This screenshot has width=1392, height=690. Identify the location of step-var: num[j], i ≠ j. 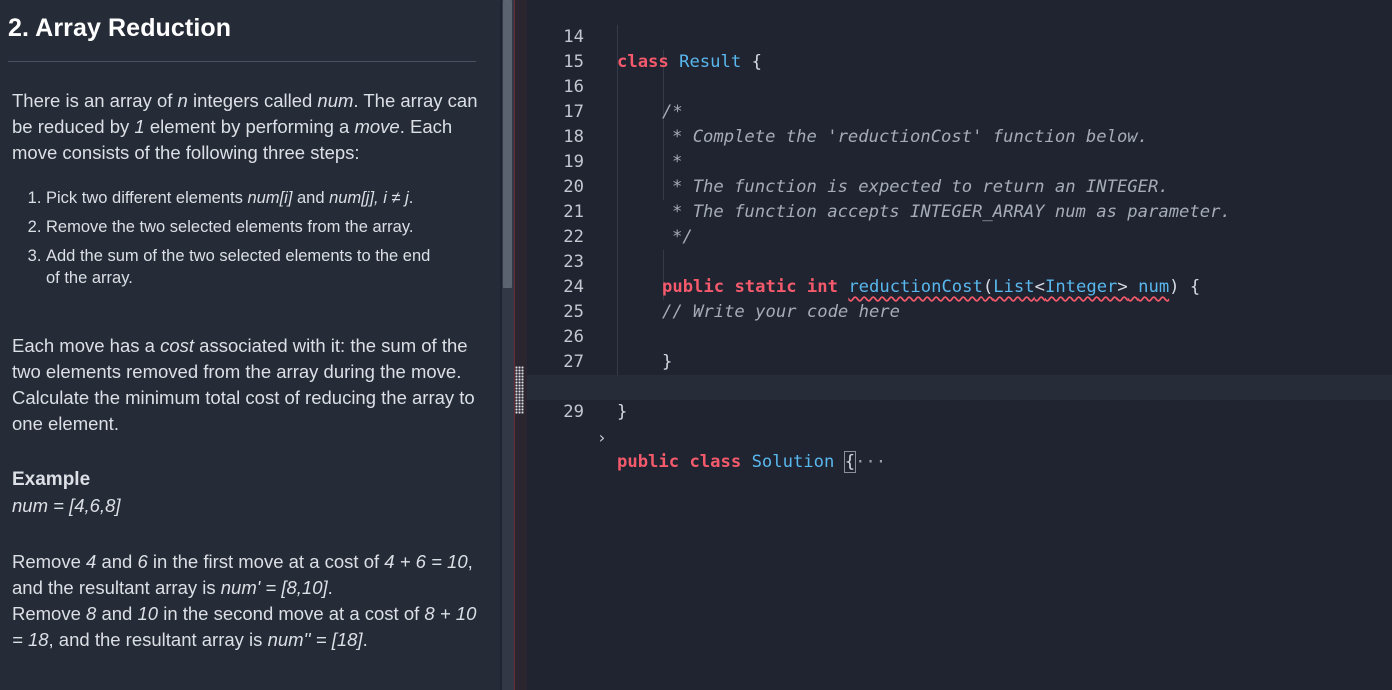
(369, 198).